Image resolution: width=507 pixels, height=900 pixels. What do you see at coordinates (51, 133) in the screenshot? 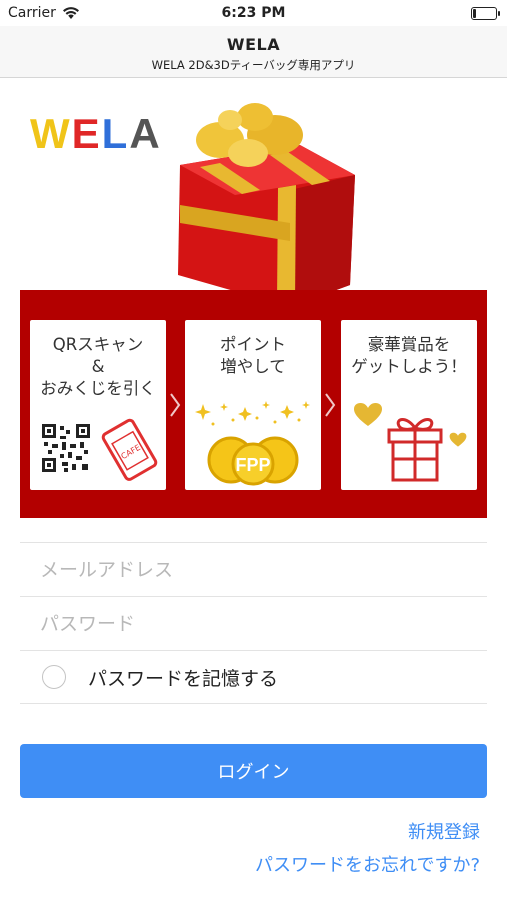
I see `logo-letter-w: W` at bounding box center [51, 133].